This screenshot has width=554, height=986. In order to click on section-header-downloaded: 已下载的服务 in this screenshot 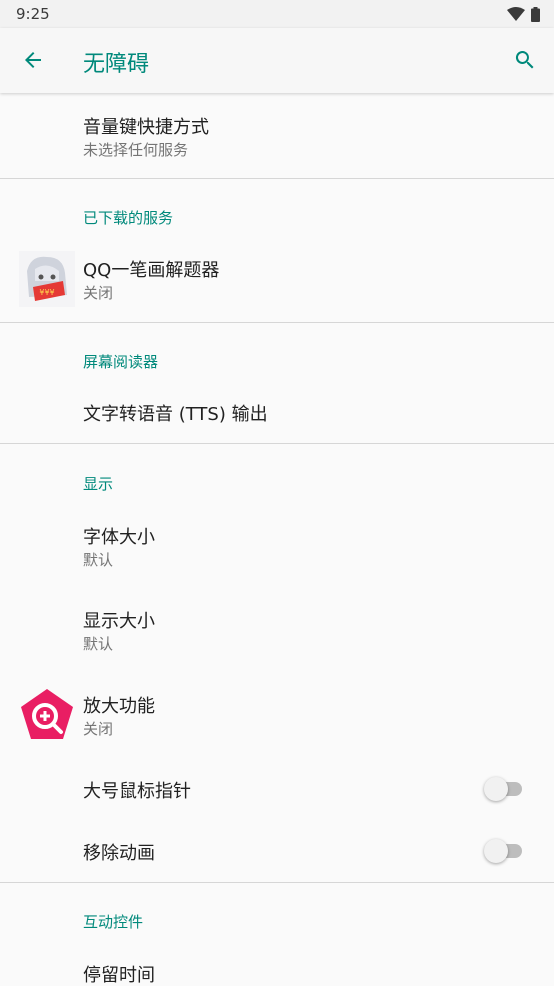, I will do `click(128, 218)`.